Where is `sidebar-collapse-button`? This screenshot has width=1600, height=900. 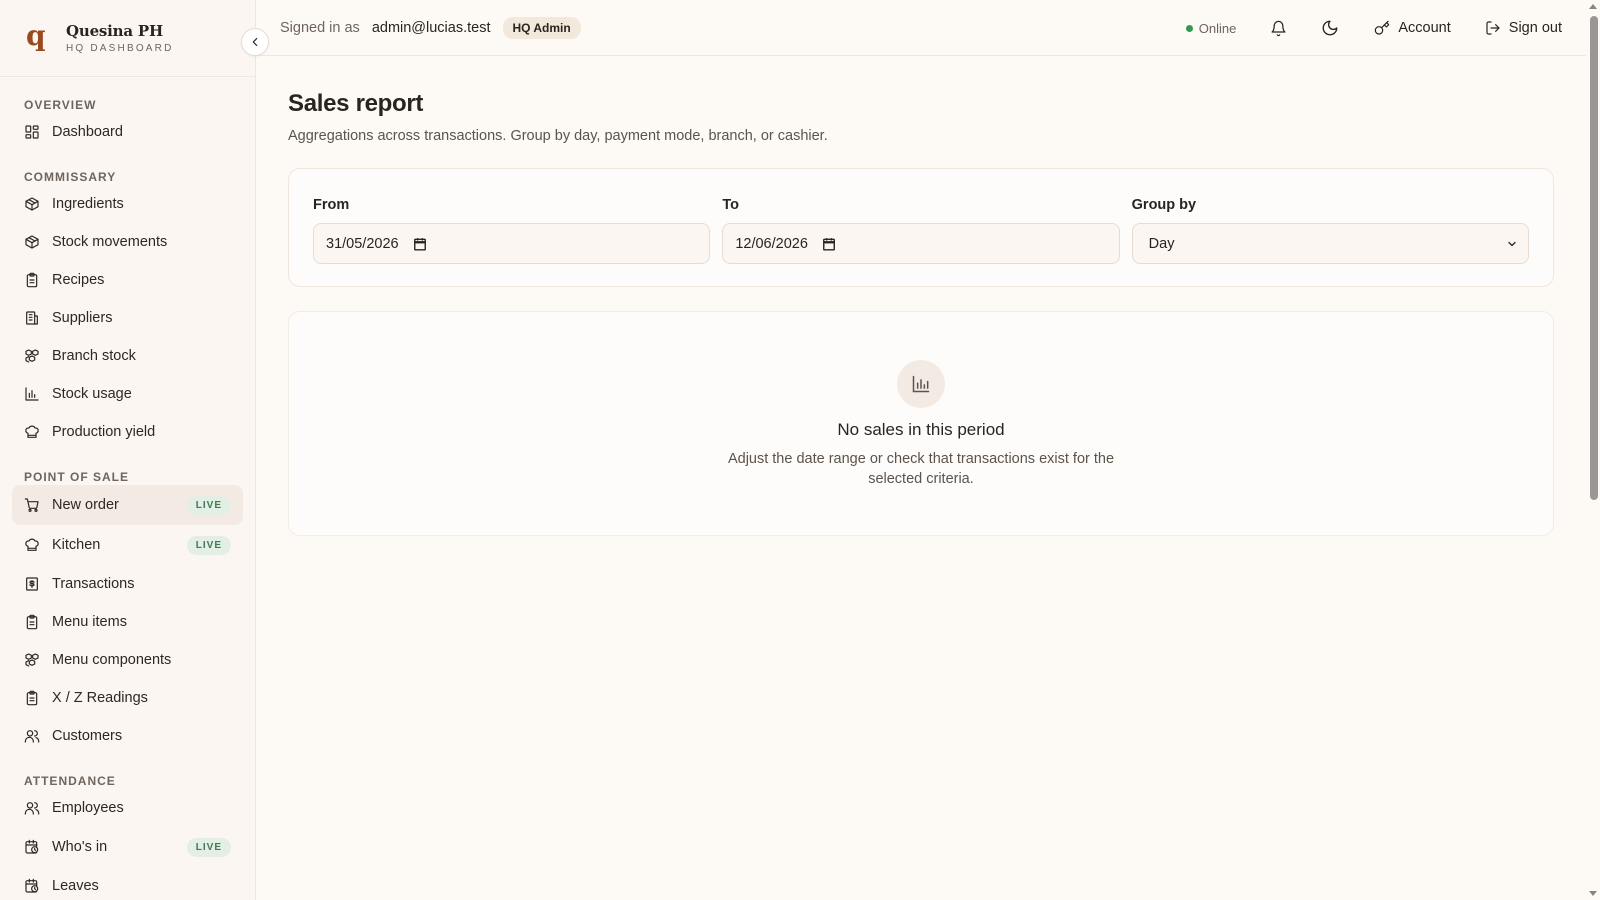 sidebar-collapse-button is located at coordinates (255, 42).